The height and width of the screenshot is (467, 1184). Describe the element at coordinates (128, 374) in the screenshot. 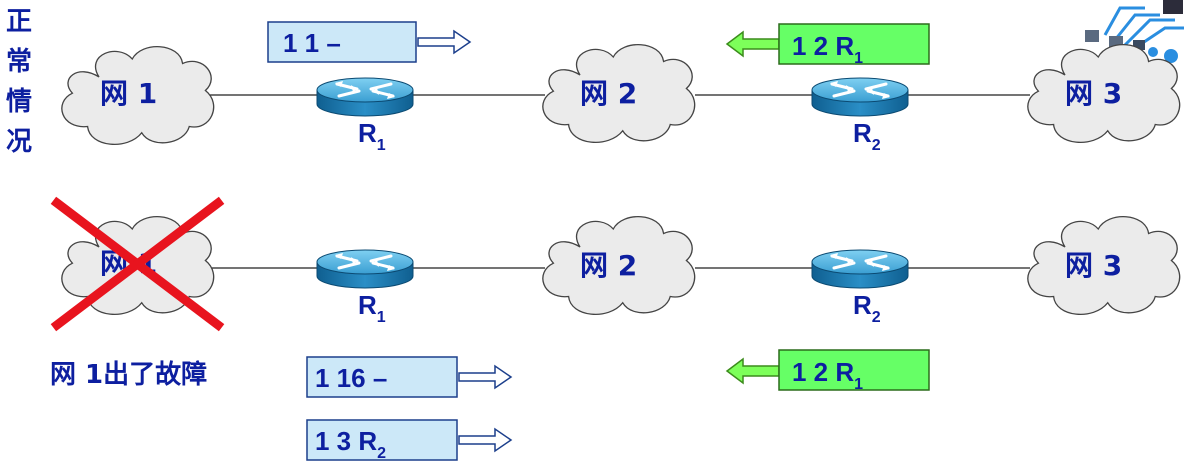

I see `fault-note: 网 1出了故障` at that location.